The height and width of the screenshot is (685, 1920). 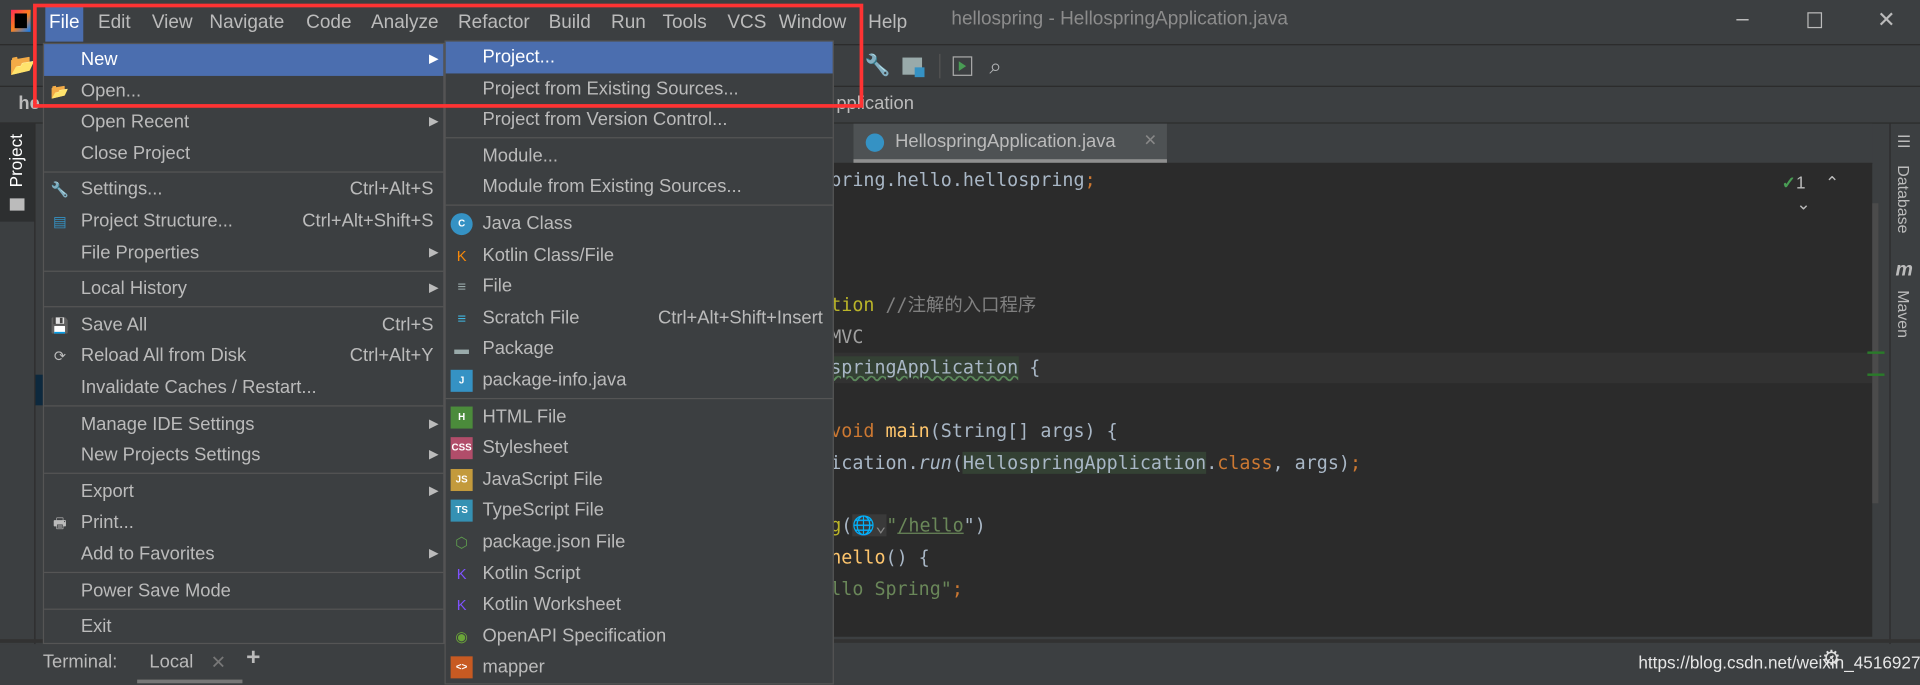 What do you see at coordinates (243, 455) in the screenshot?
I see `menu-item-new-projects-settings: New Projects Settings ▶` at bounding box center [243, 455].